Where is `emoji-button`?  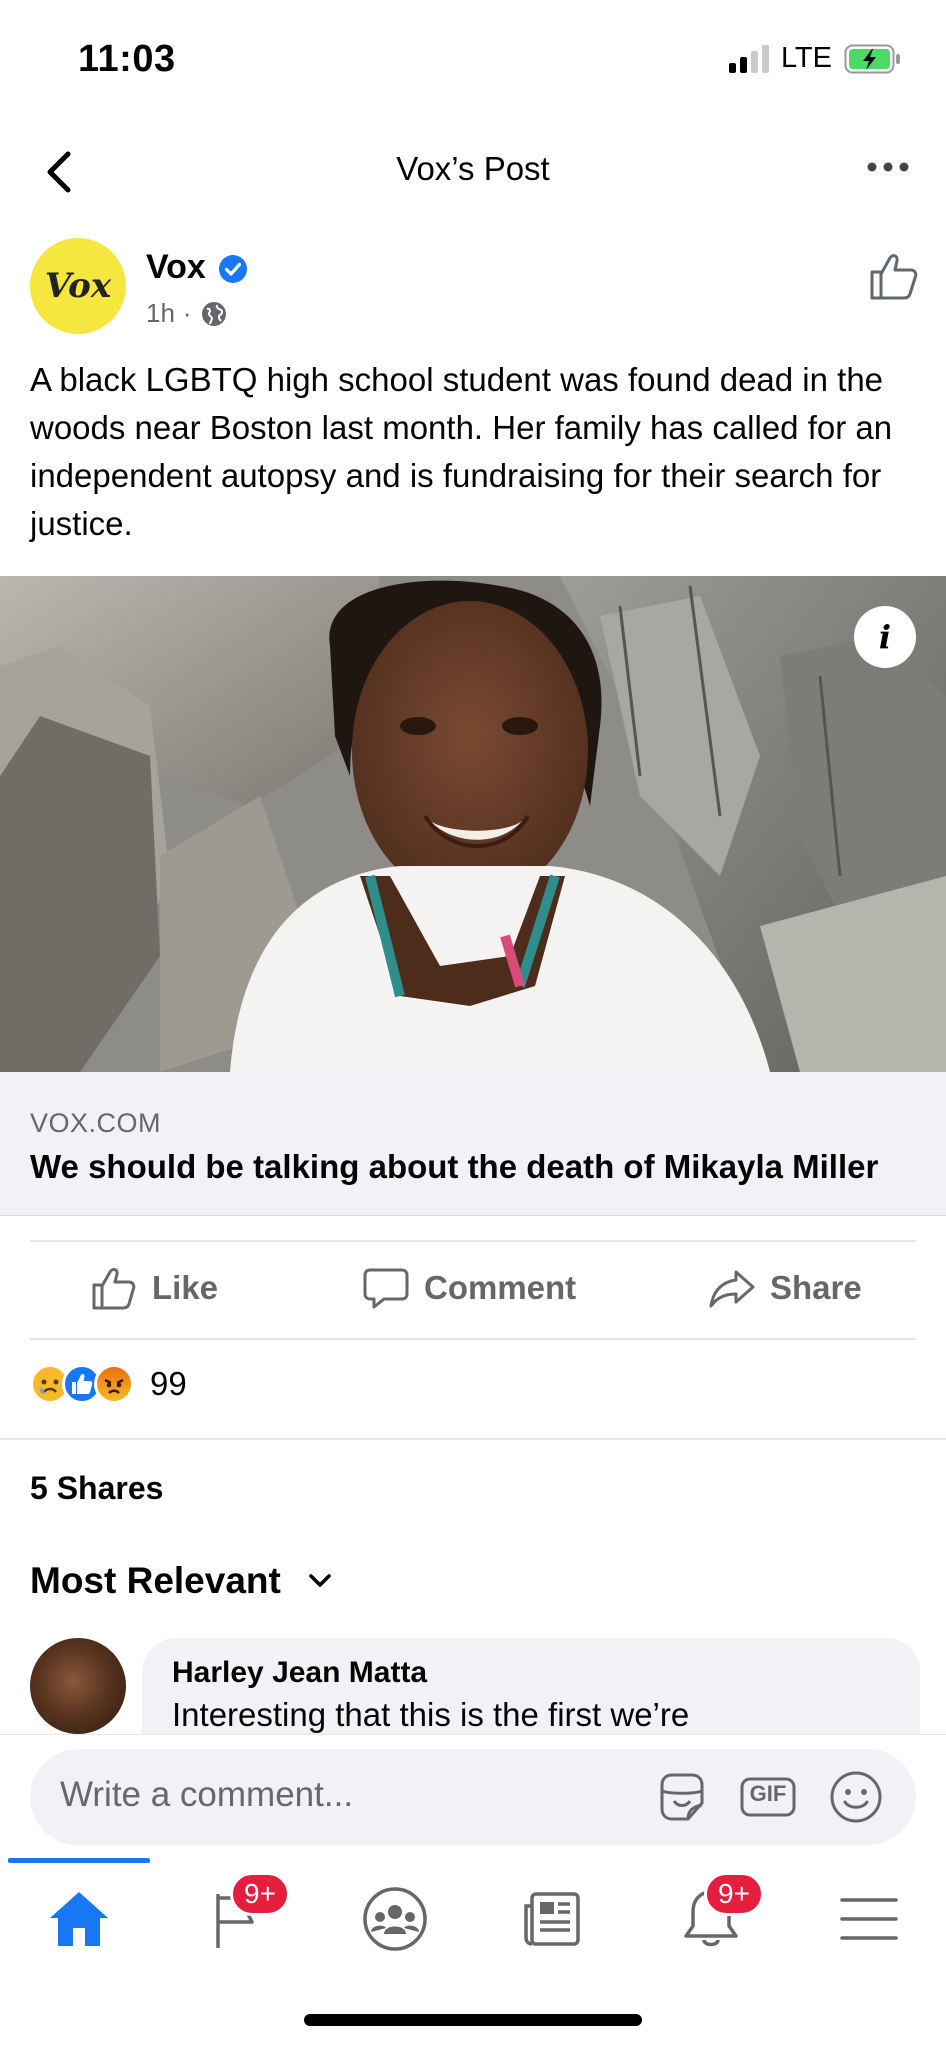 emoji-button is located at coordinates (856, 1797).